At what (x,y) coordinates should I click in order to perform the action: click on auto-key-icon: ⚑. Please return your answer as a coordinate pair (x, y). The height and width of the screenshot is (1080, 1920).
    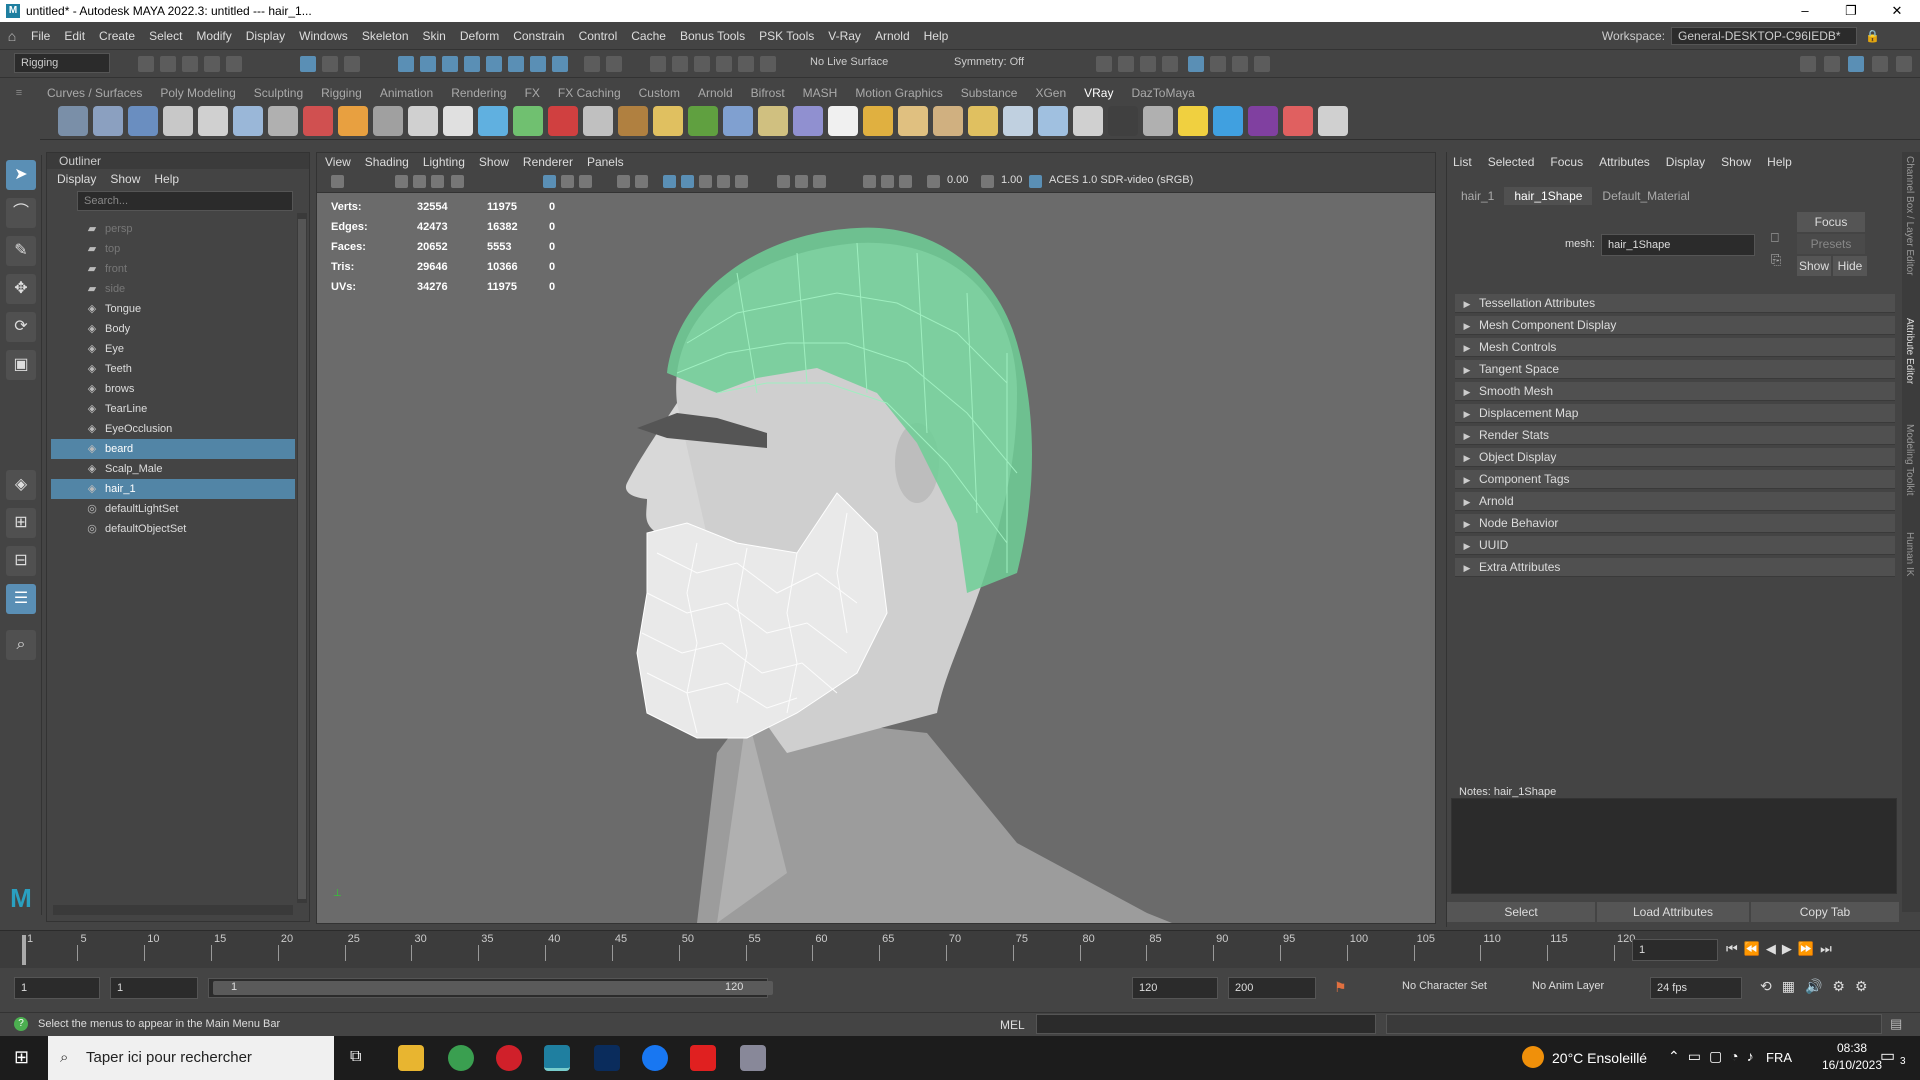
    Looking at the image, I should click on (1340, 987).